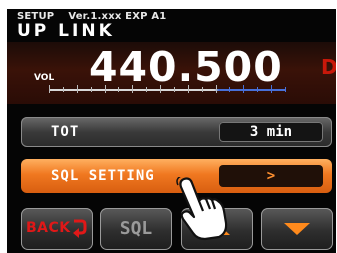 The height and width of the screenshot is (253, 337). Describe the element at coordinates (66, 31) in the screenshot. I see `mode-label: UP LINK` at that location.